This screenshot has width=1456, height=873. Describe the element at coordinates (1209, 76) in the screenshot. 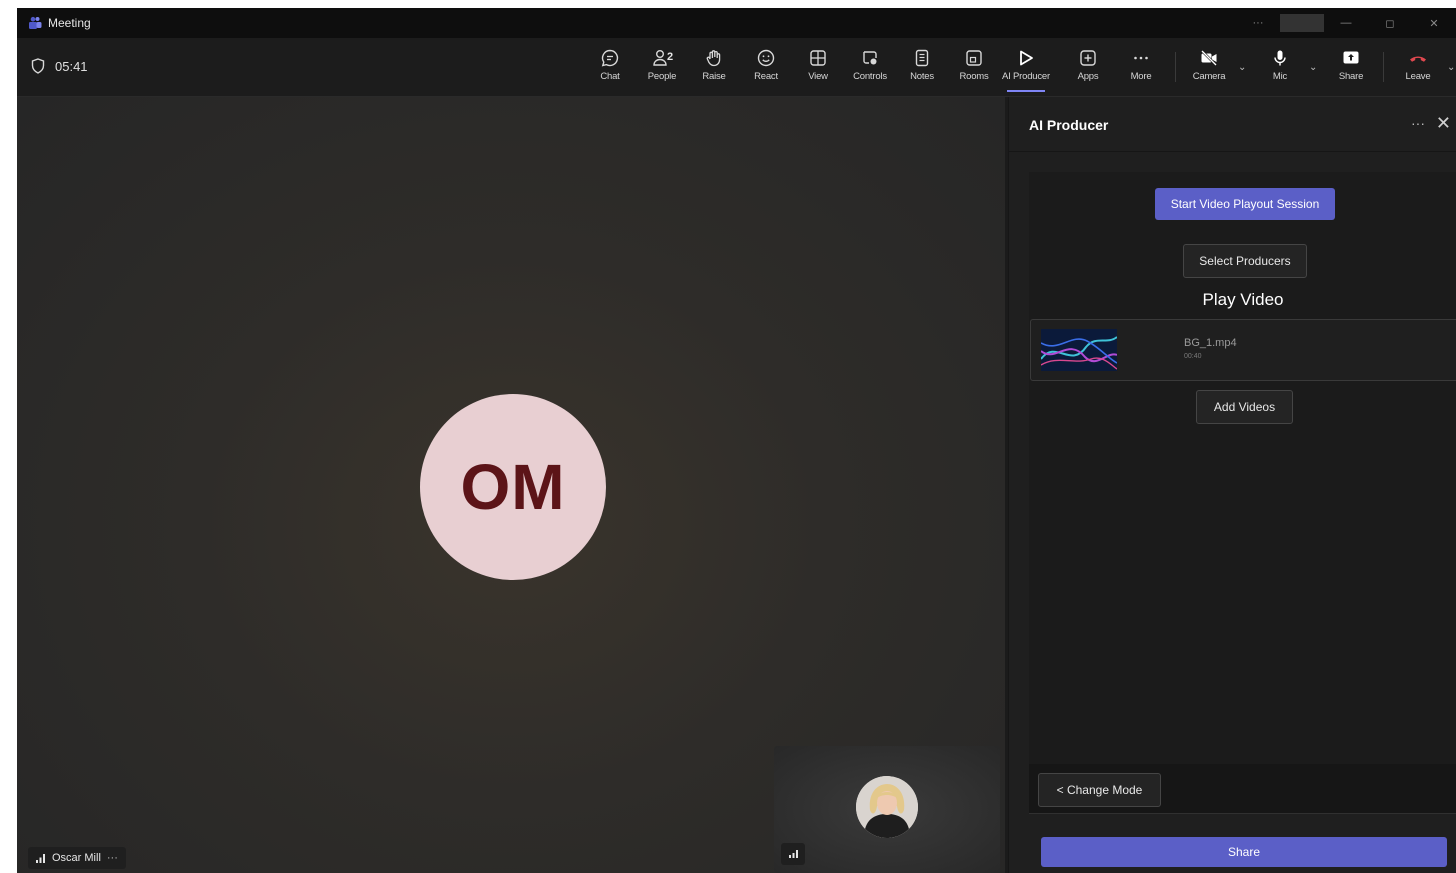

I see `camera-label: Camera` at that location.